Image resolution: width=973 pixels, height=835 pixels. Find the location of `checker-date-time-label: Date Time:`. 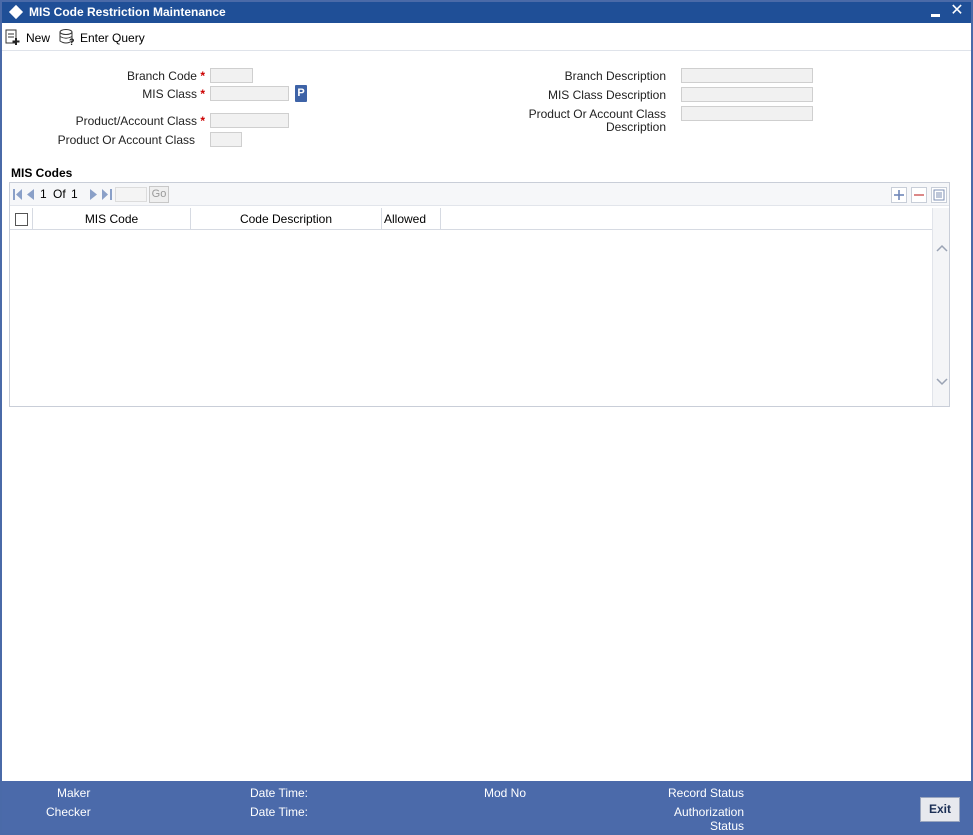

checker-date-time-label: Date Time: is located at coordinates (279, 812).